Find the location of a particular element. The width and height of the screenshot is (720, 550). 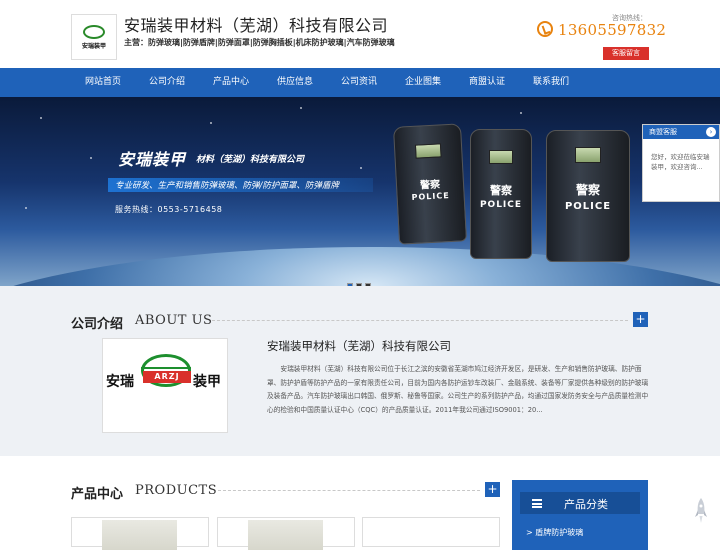

nav-item-supply: 供应信息 is located at coordinates (295, 82).